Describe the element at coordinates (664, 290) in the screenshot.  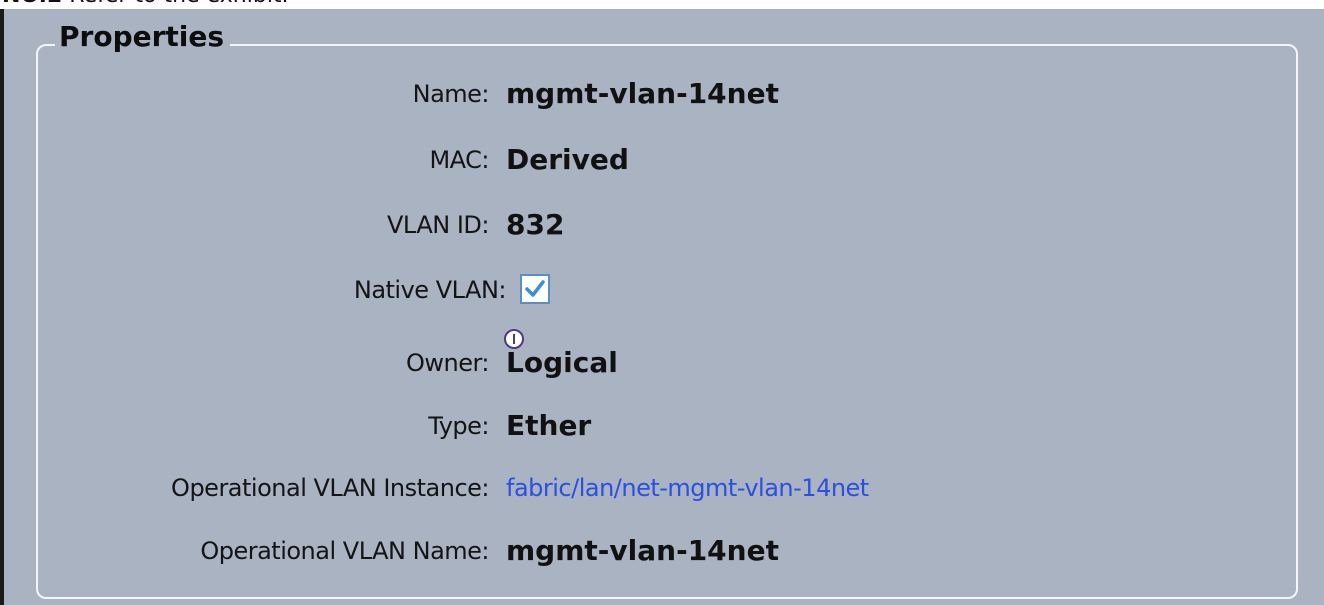
I see `native-vlan-row: Native VLAN:` at that location.